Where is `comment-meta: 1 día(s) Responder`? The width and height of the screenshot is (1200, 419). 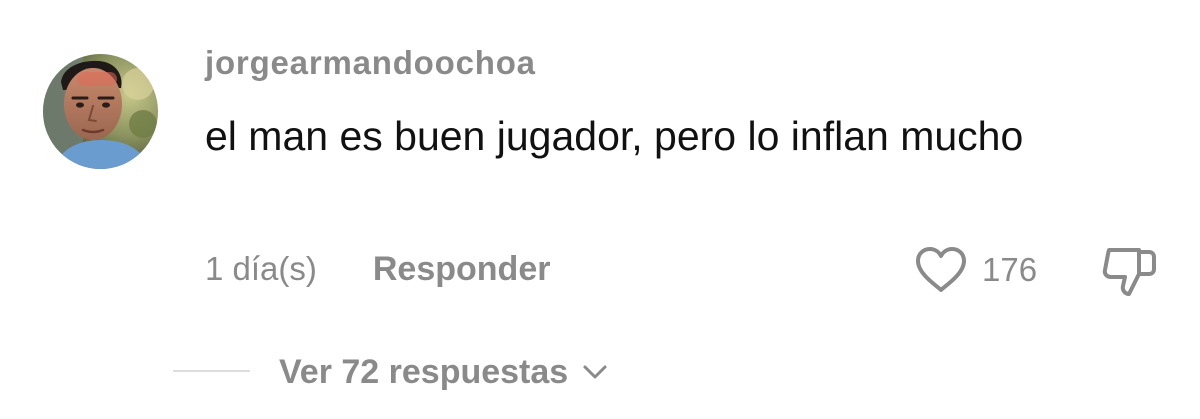
comment-meta: 1 día(s) Responder is located at coordinates (377, 269).